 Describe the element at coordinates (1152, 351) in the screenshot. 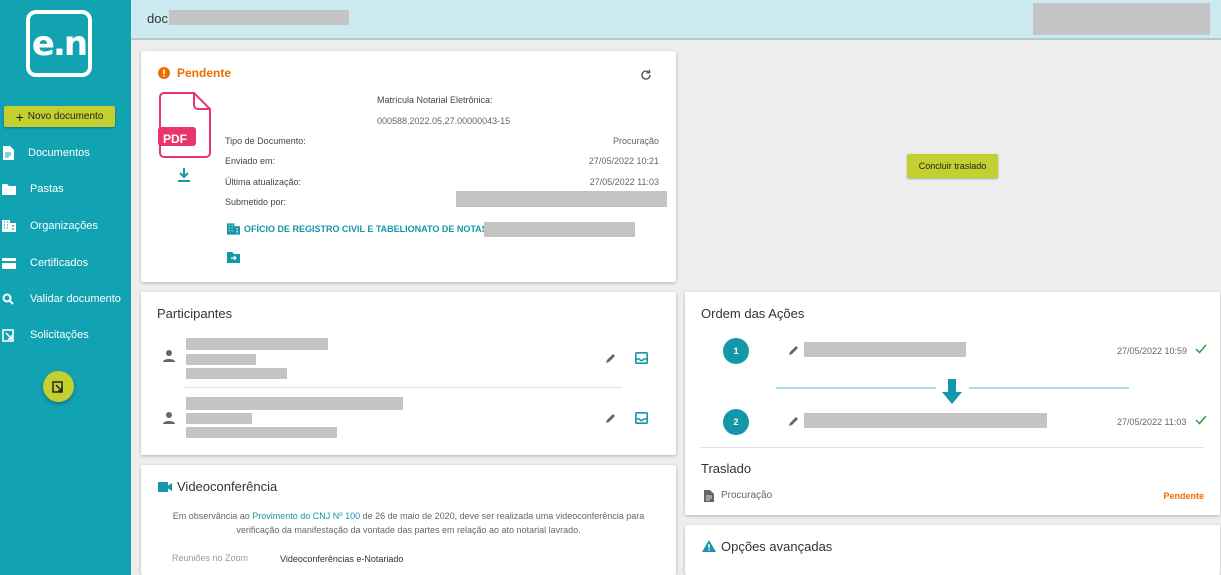

I see `action-timestamp: 27/05/2022 10:59` at that location.